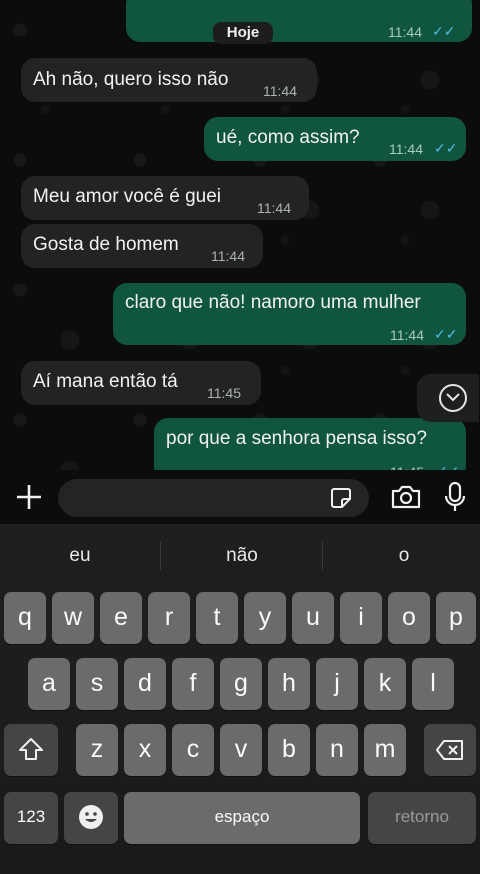 This screenshot has width=480, height=874. What do you see at coordinates (453, 398) in the screenshot?
I see `chevron-down-icon` at bounding box center [453, 398].